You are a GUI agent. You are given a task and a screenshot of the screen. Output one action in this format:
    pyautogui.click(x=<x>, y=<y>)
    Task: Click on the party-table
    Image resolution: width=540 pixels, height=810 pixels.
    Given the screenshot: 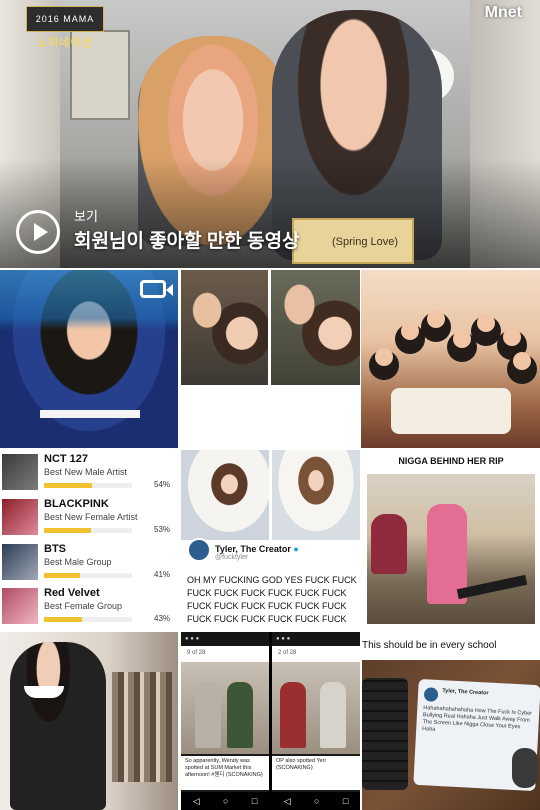 What is the action you would take?
    pyautogui.click(x=451, y=411)
    